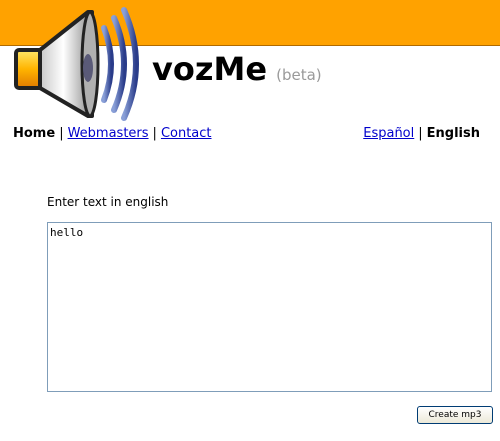 This screenshot has width=500, height=441. I want to click on site-title: vozMe (beta), so click(237, 69).